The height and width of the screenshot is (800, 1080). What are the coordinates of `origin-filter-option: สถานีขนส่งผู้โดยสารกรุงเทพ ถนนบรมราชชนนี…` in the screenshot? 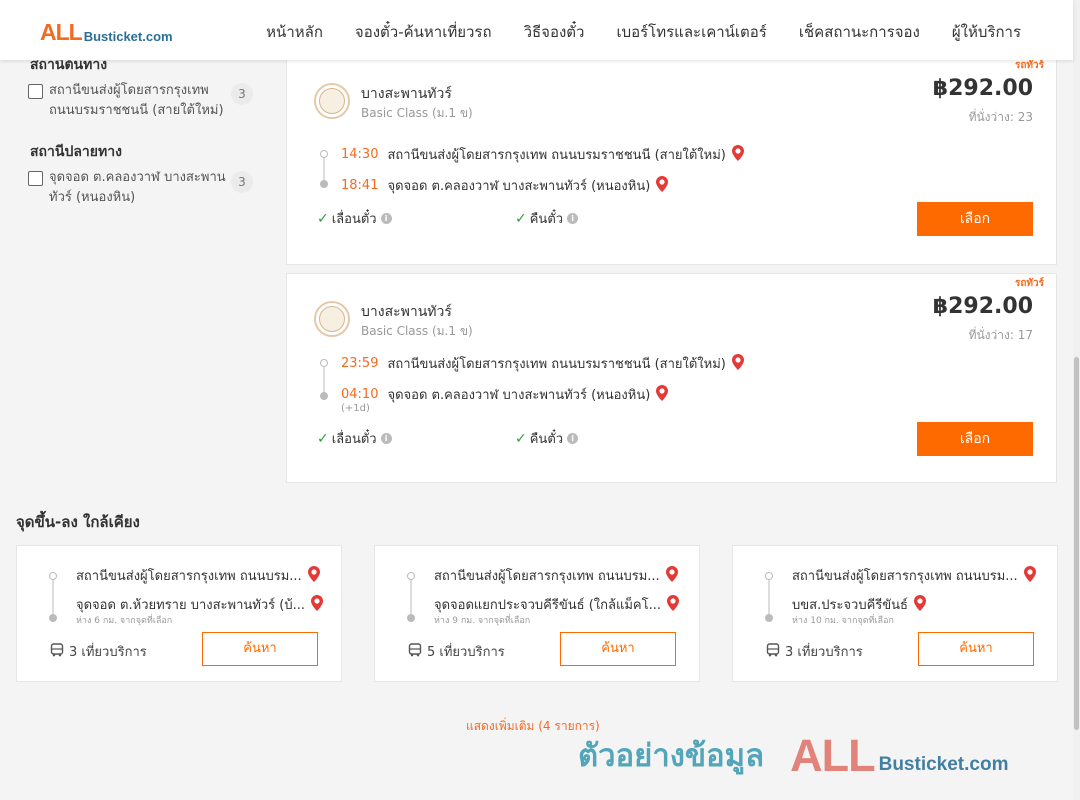 It's located at (128, 101).